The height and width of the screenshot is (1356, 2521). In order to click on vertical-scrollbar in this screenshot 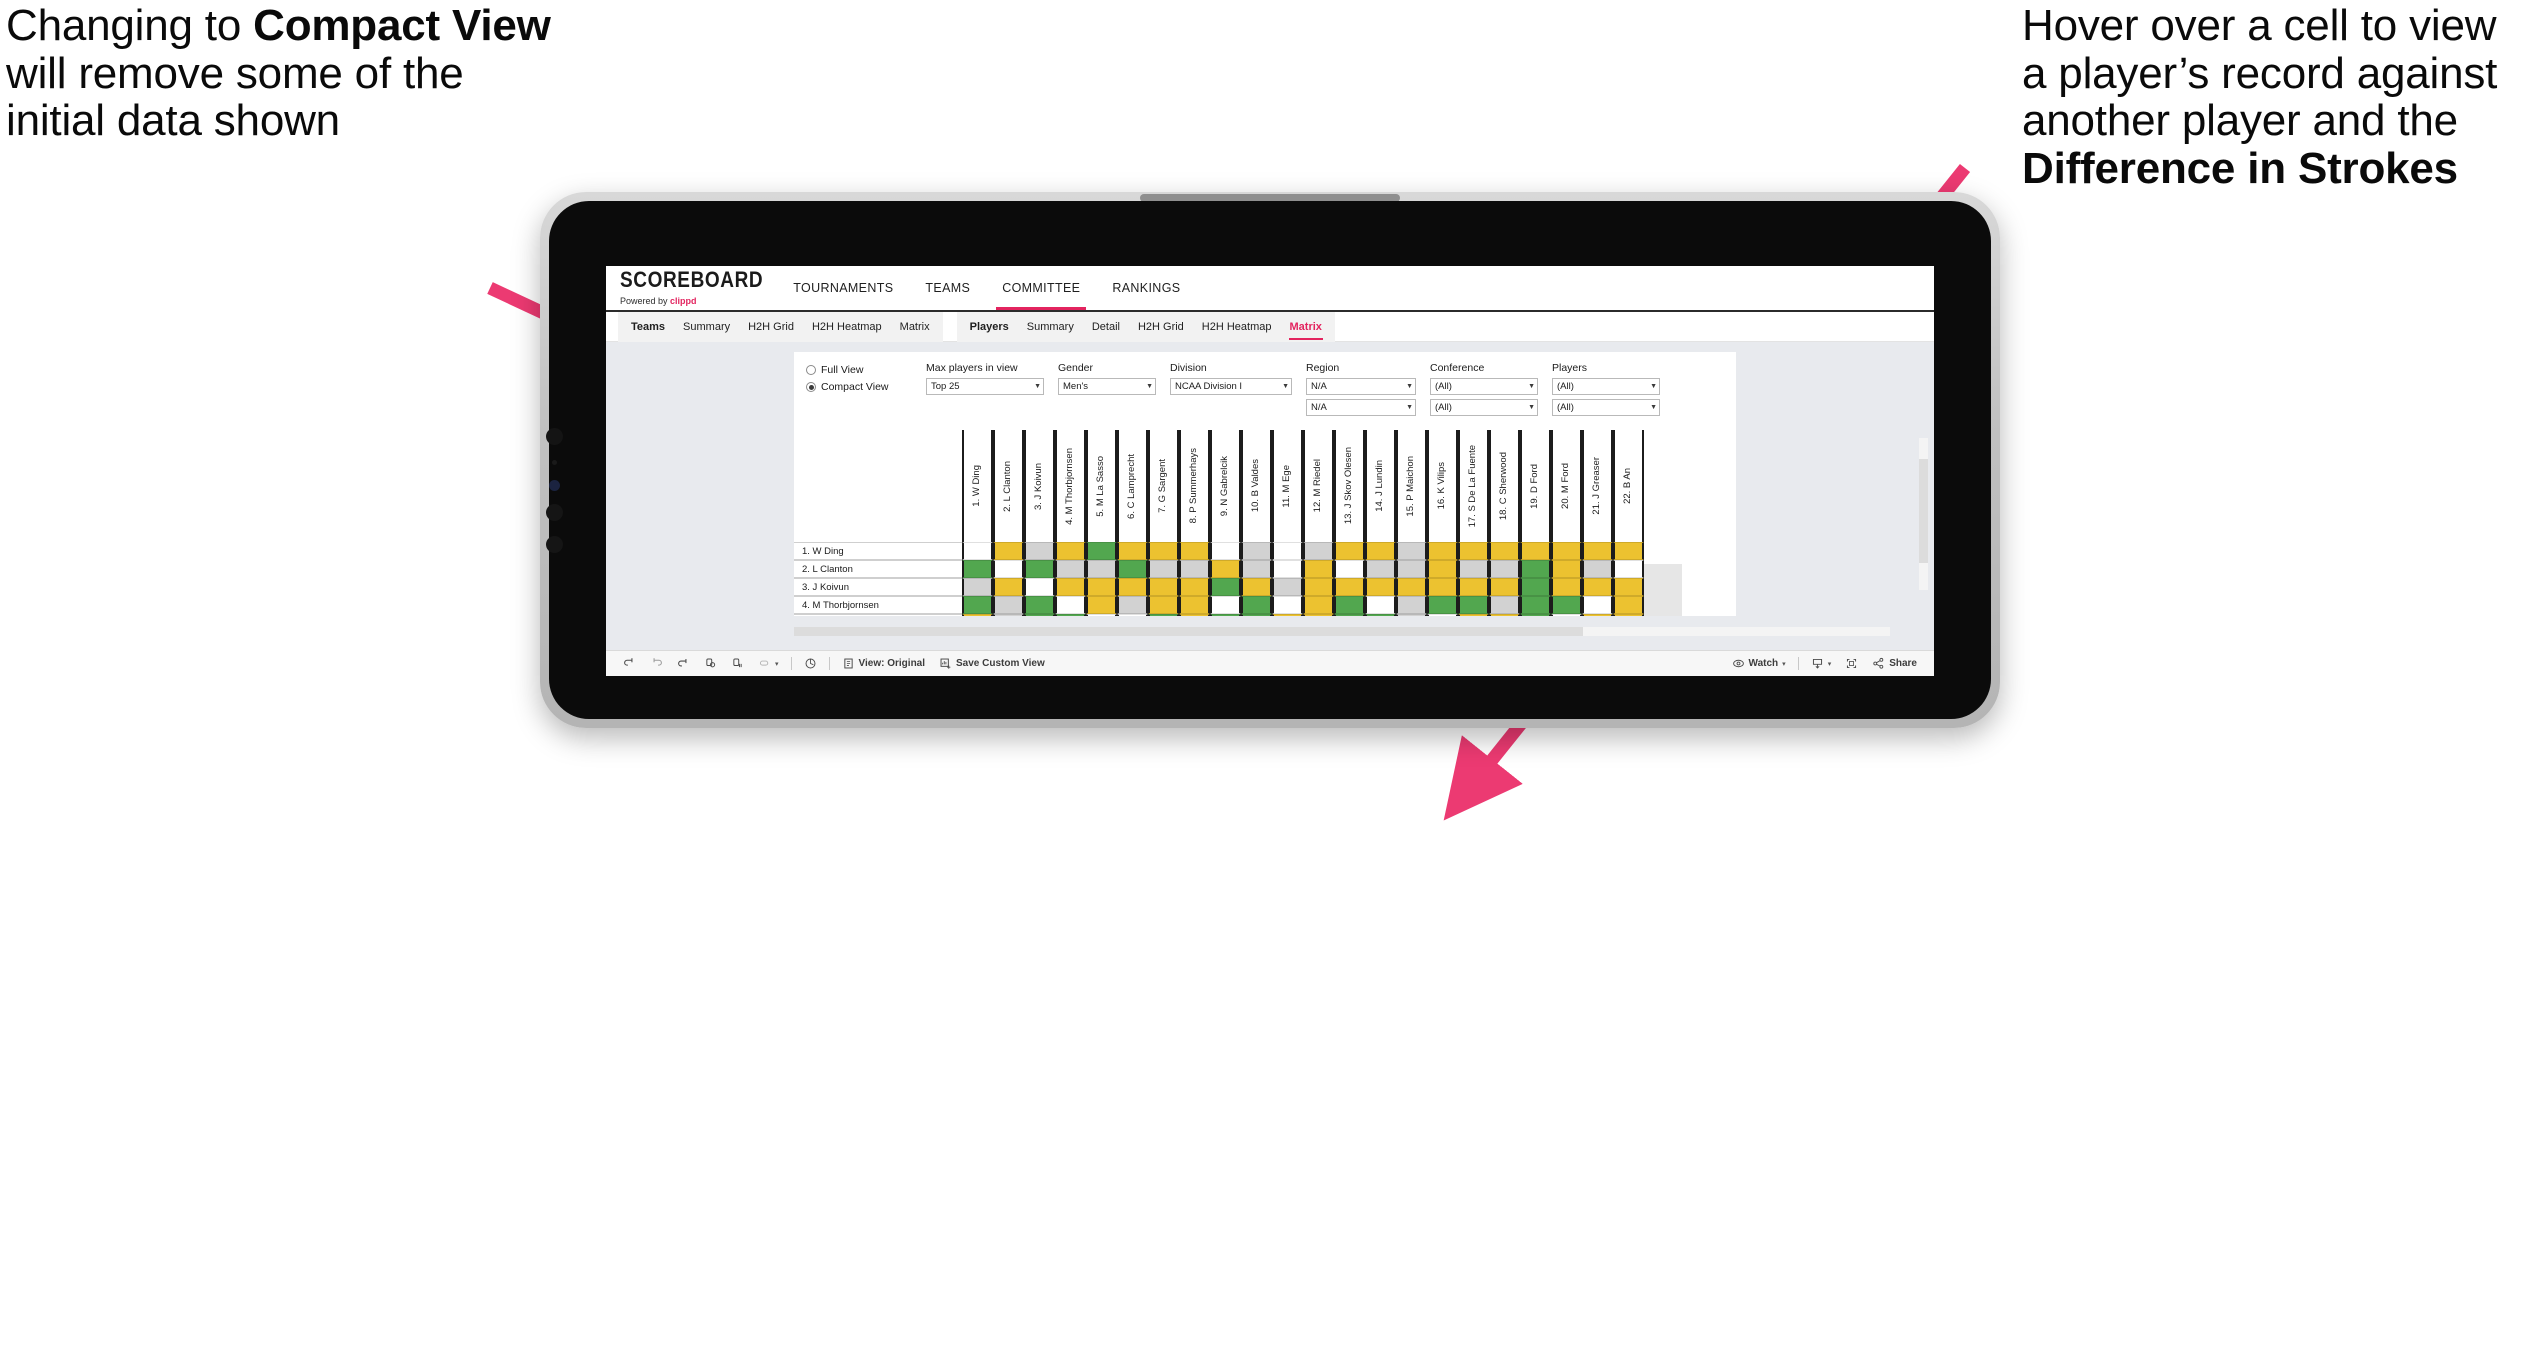, I will do `click(1923, 514)`.